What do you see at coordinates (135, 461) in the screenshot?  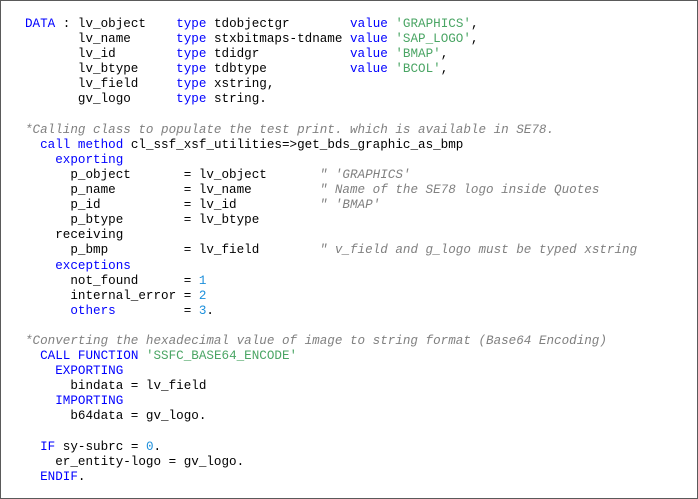 I see `code-token: er_entity-logo = gv_logo.` at bounding box center [135, 461].